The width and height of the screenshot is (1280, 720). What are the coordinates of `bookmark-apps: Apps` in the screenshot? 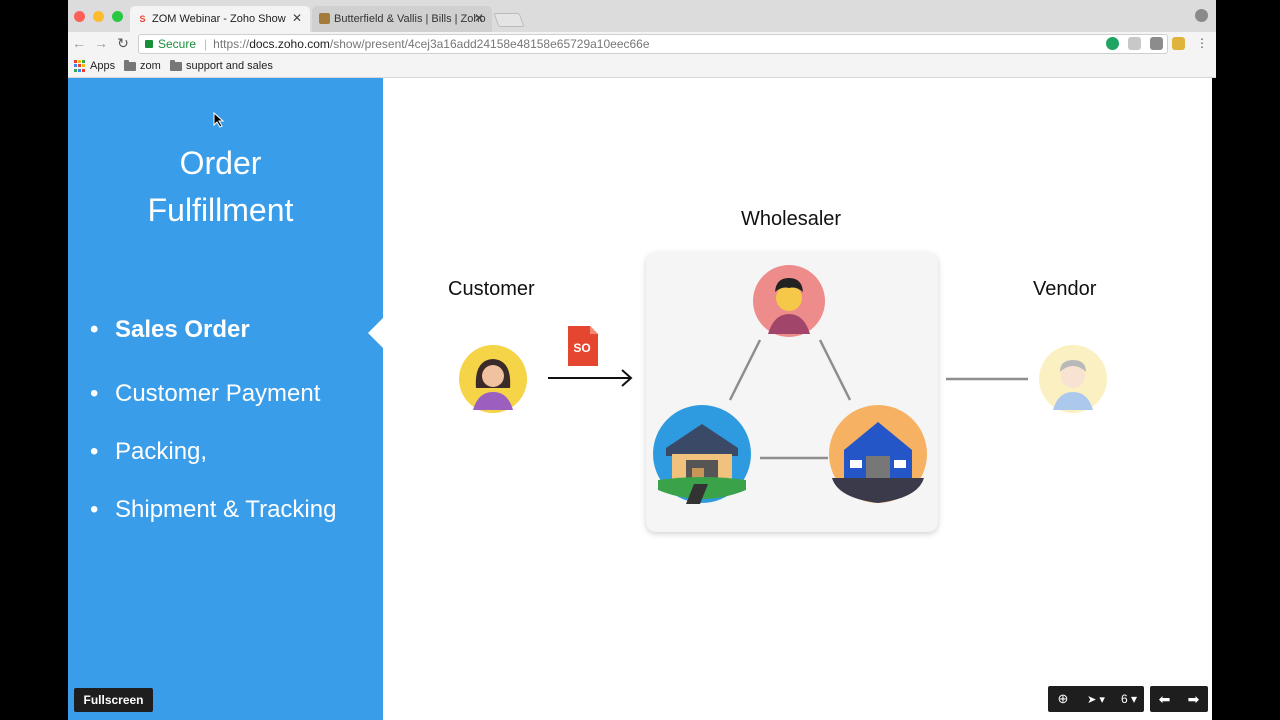 It's located at (94, 66).